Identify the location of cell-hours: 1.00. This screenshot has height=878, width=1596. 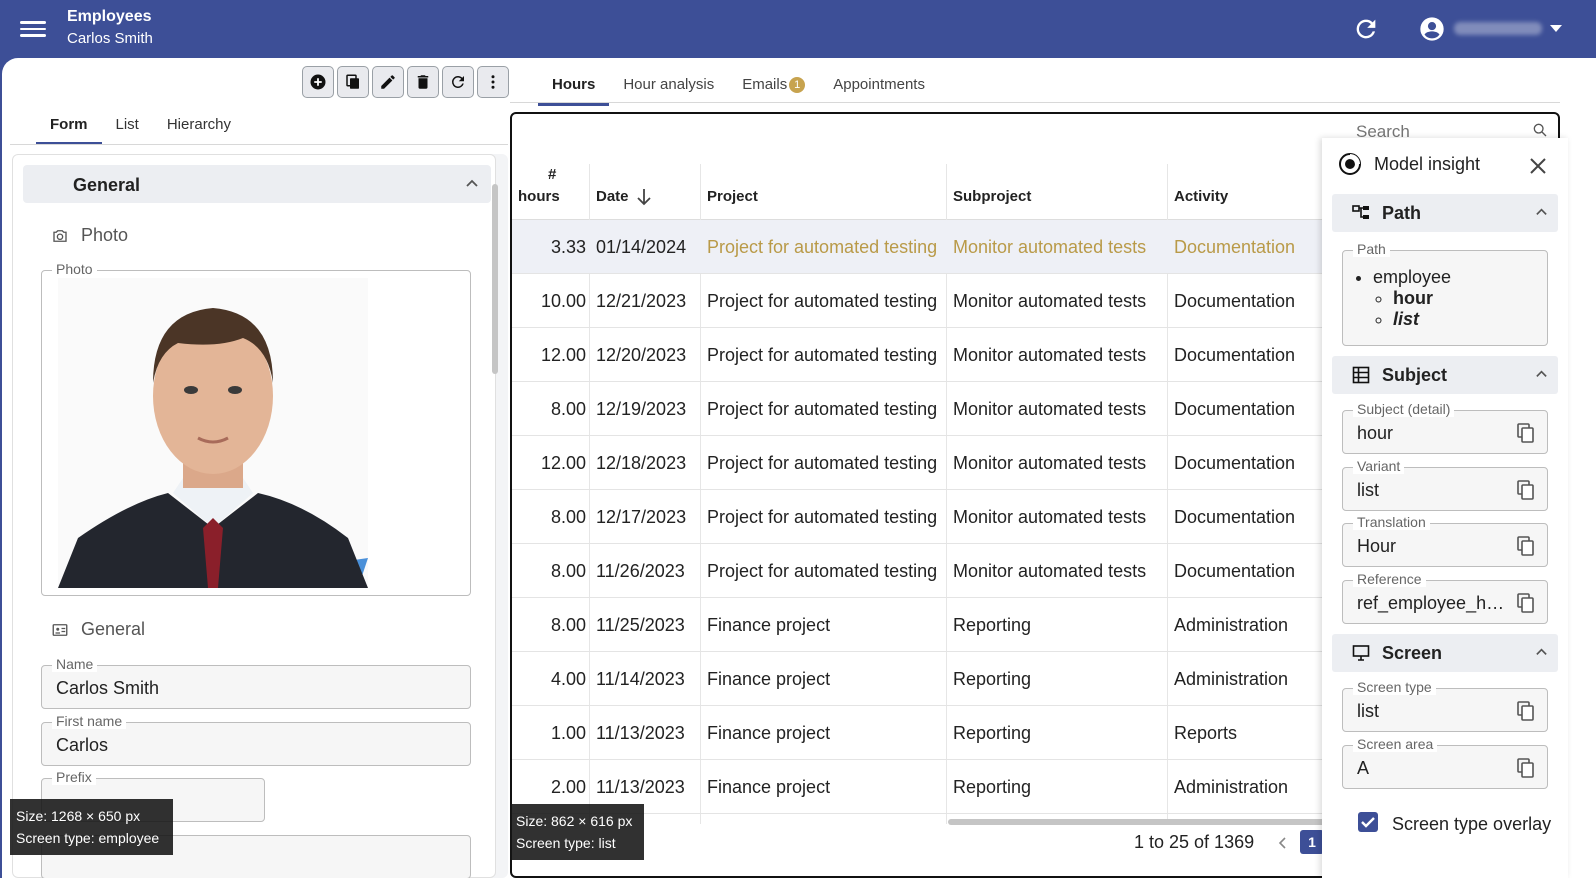
(568, 733).